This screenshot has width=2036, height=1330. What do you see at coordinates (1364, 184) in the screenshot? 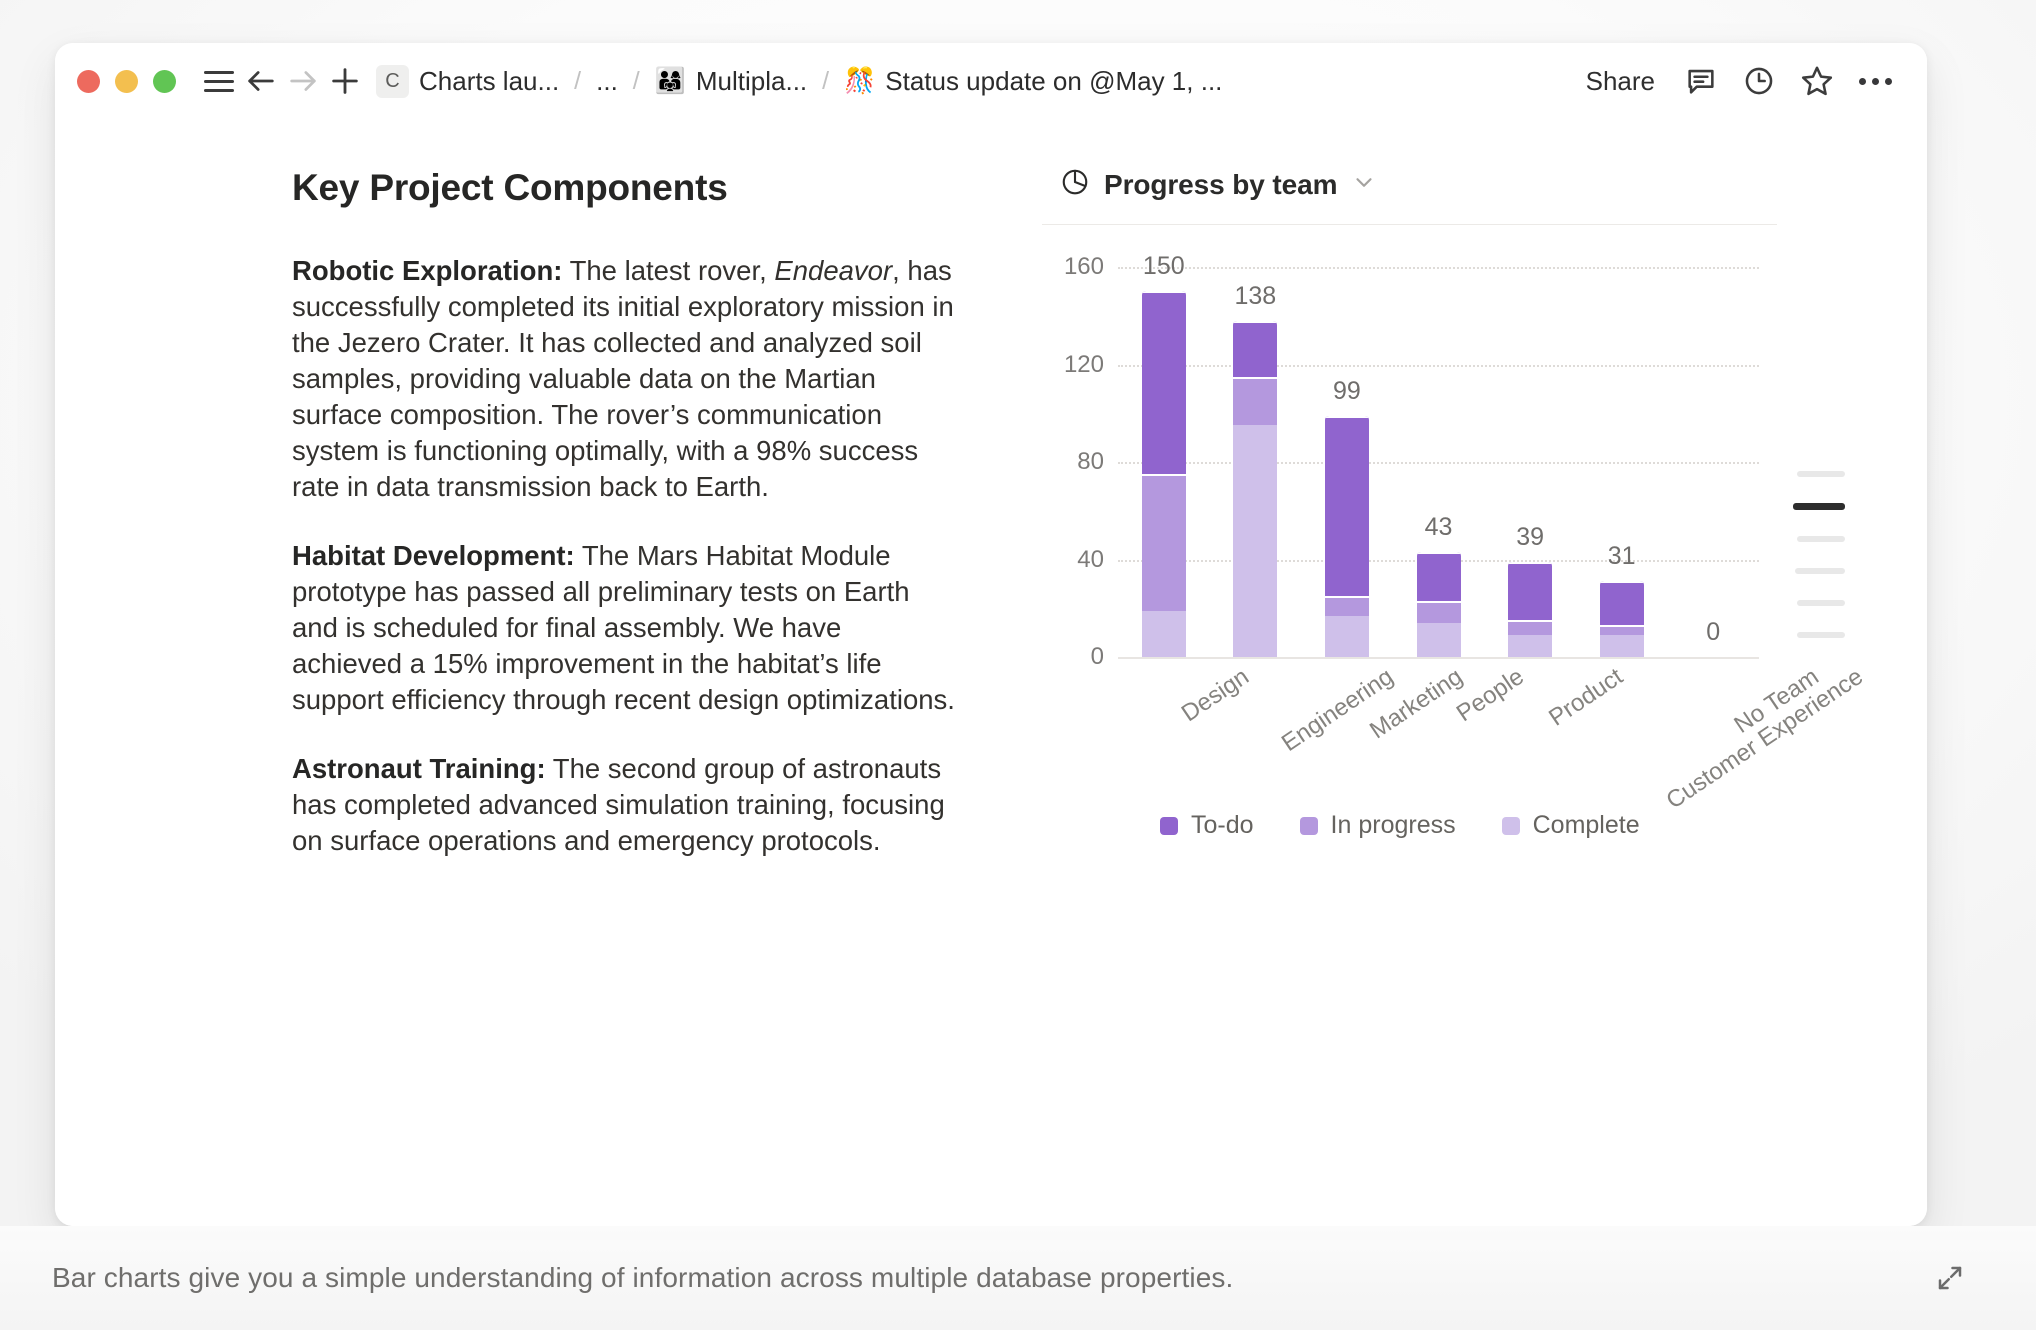
I see `chevron-down-icon` at bounding box center [1364, 184].